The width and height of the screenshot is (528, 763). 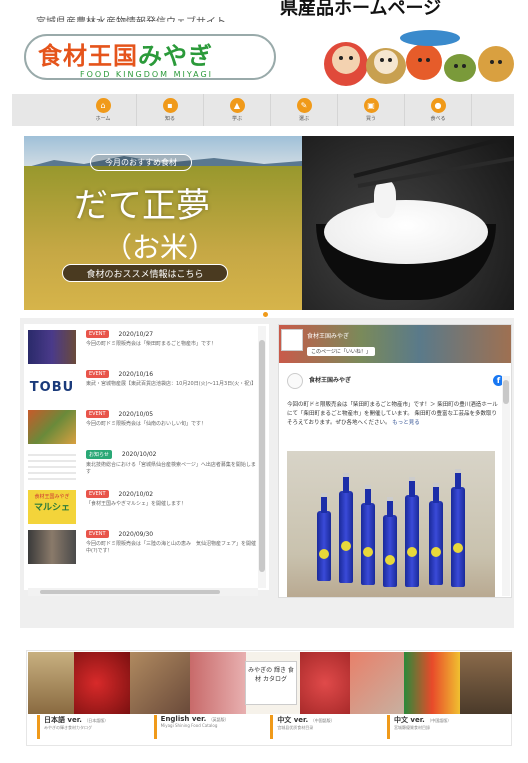 I want to click on fb-post-author: 食材王国みやぎ, so click(x=330, y=379).